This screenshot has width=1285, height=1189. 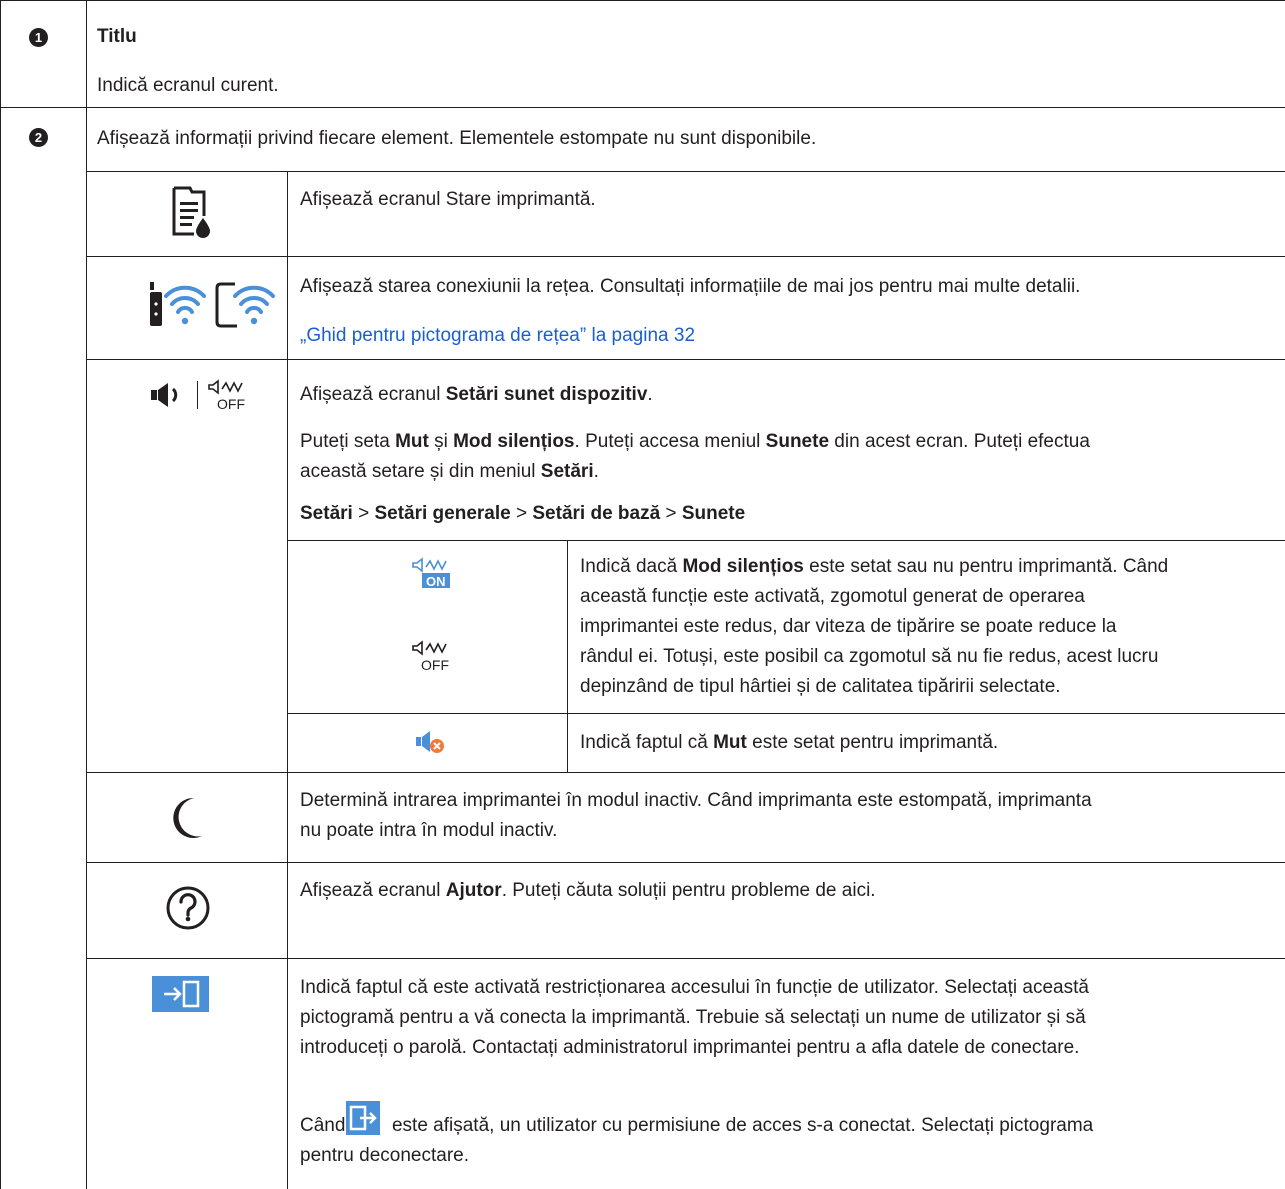 I want to click on device-wifi-icon, so click(x=246, y=305).